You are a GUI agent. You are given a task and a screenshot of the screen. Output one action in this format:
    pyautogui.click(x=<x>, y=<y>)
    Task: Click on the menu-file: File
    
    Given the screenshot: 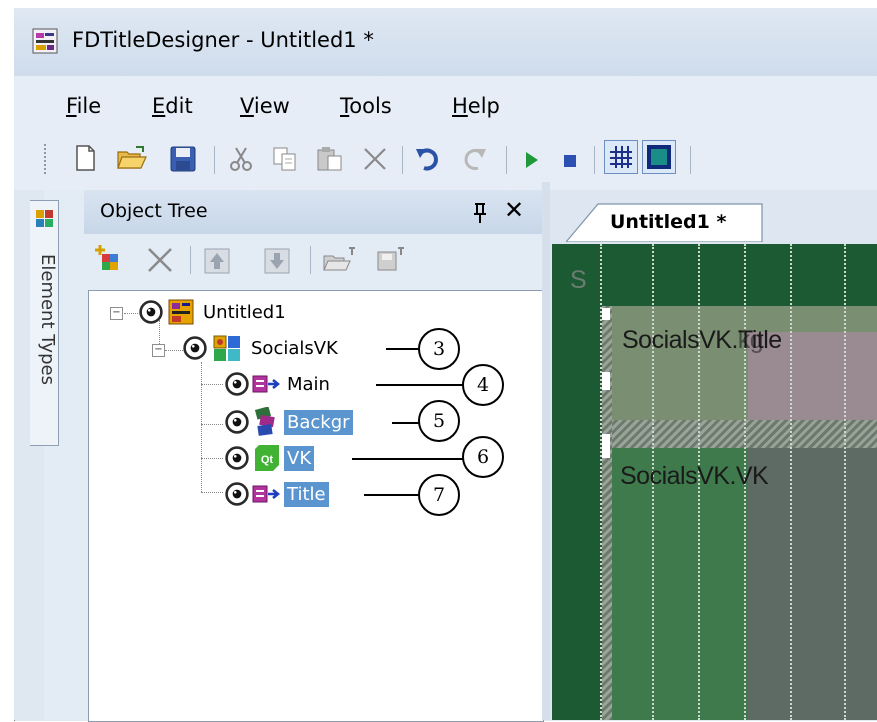 What is the action you would take?
    pyautogui.click(x=83, y=106)
    